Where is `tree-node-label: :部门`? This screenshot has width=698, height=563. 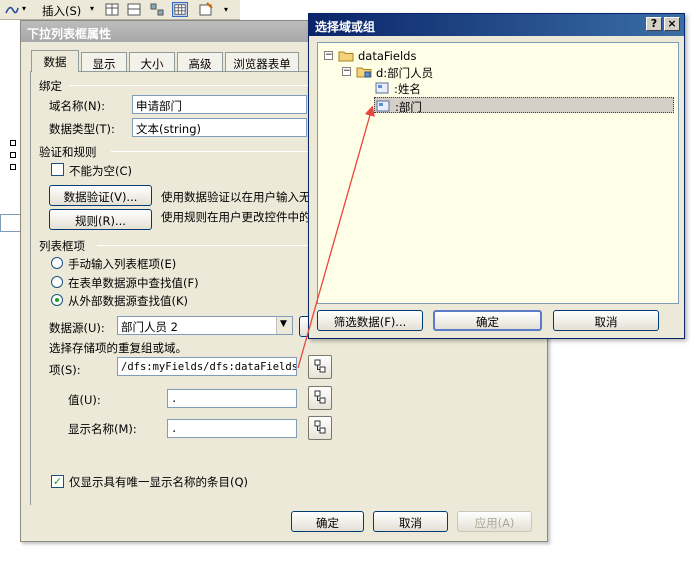
tree-node-label: :部门 is located at coordinates (408, 107).